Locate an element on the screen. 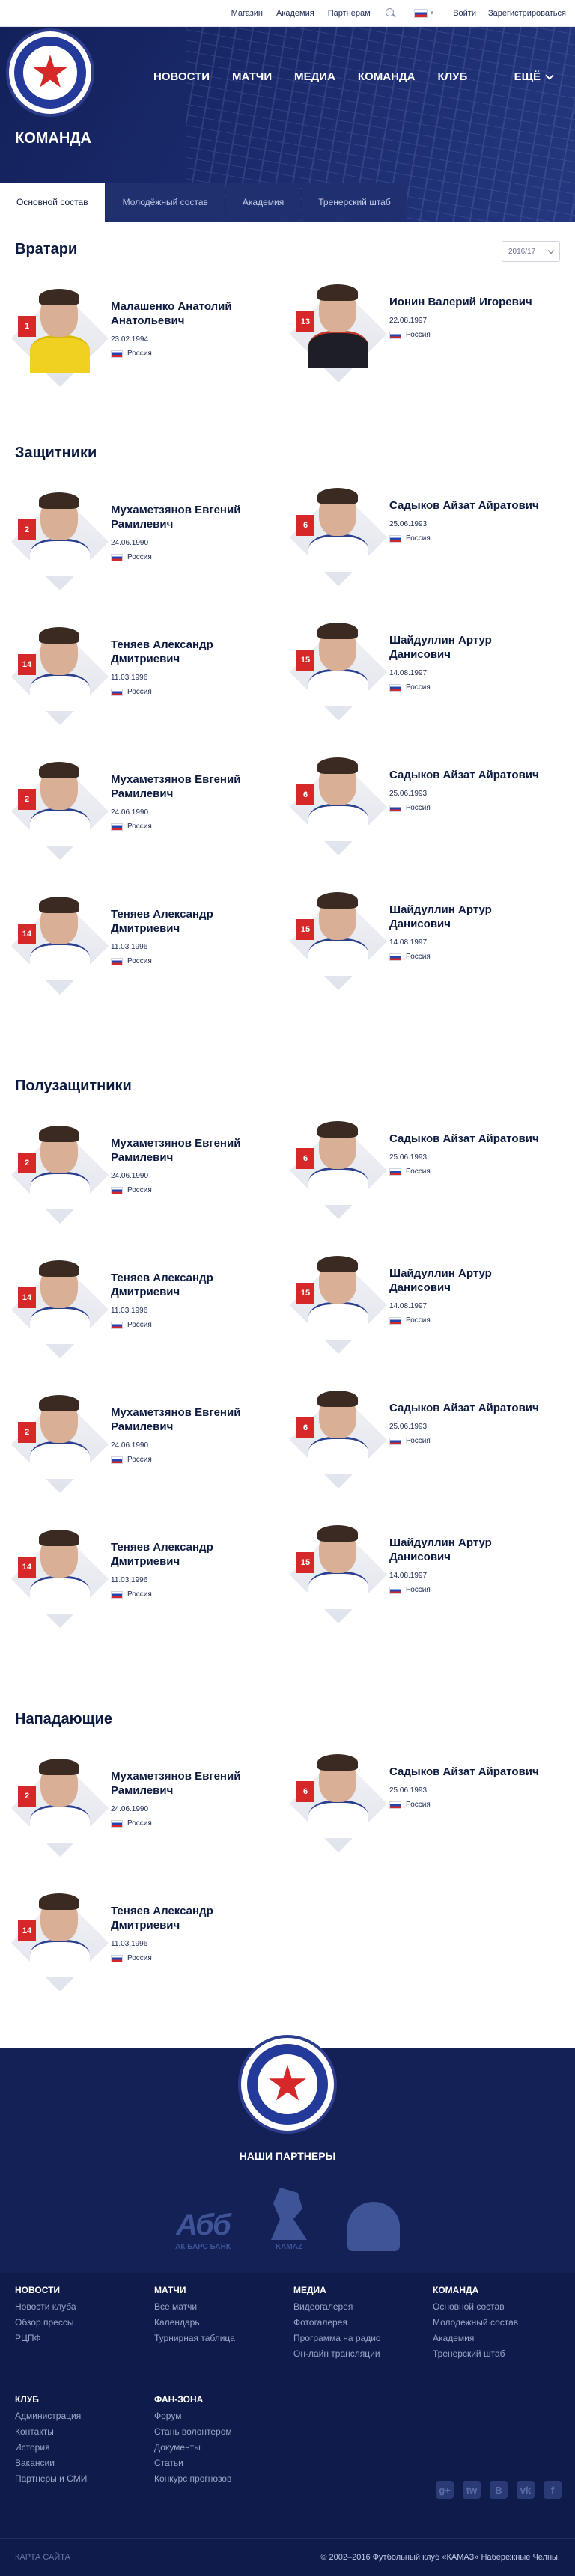 The height and width of the screenshot is (2576, 575). footer-link: Турнирная таблица is located at coordinates (194, 2338).